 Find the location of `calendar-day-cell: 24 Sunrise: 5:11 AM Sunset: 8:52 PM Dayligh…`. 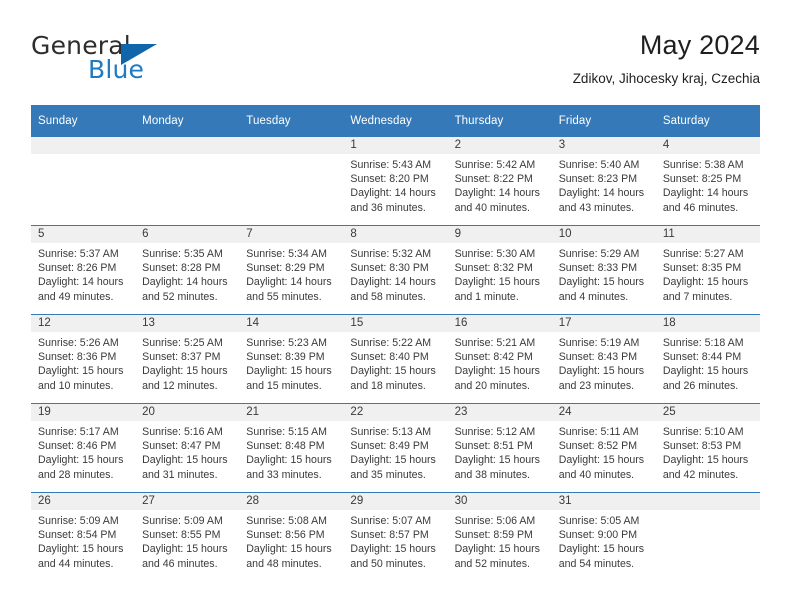

calendar-day-cell: 24 Sunrise: 5:11 AM Sunset: 8:52 PM Dayligh… is located at coordinates (603, 448).